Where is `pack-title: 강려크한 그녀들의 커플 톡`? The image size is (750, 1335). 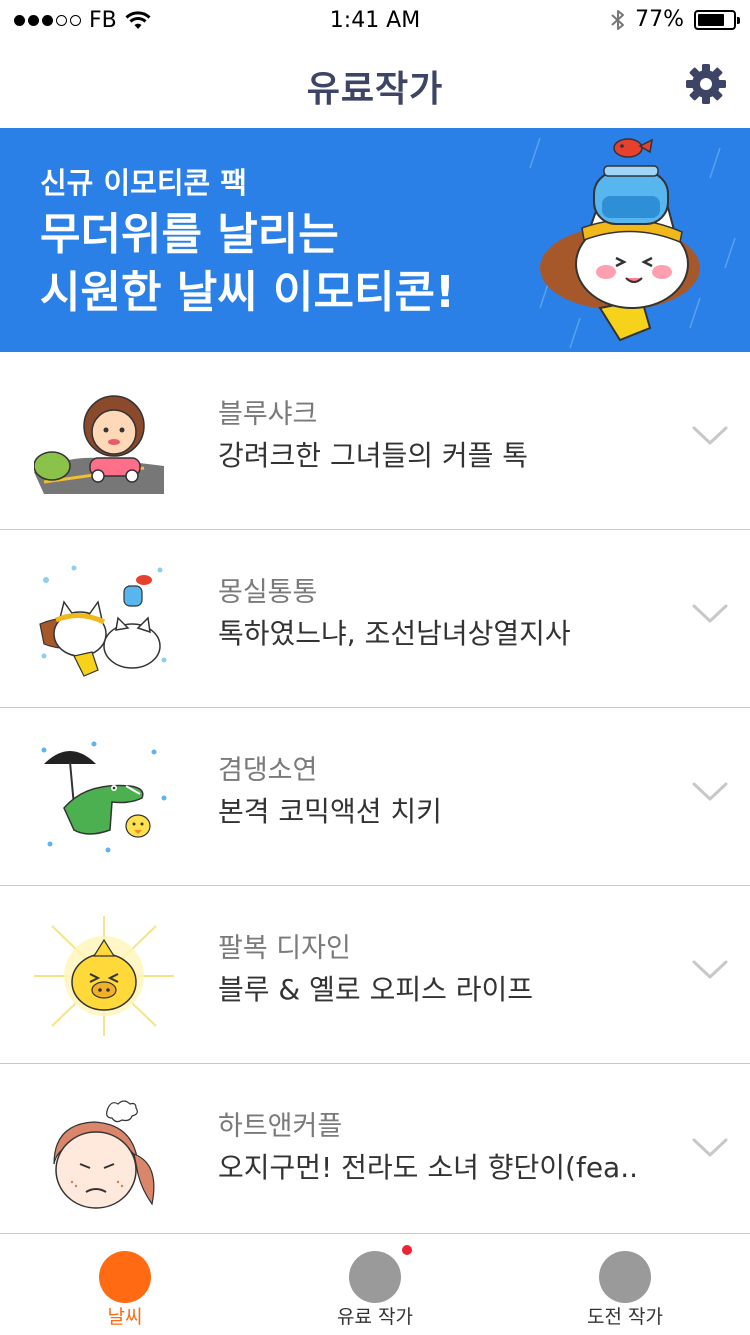 pack-title: 강려크한 그녀들의 커플 톡 is located at coordinates (373, 455).